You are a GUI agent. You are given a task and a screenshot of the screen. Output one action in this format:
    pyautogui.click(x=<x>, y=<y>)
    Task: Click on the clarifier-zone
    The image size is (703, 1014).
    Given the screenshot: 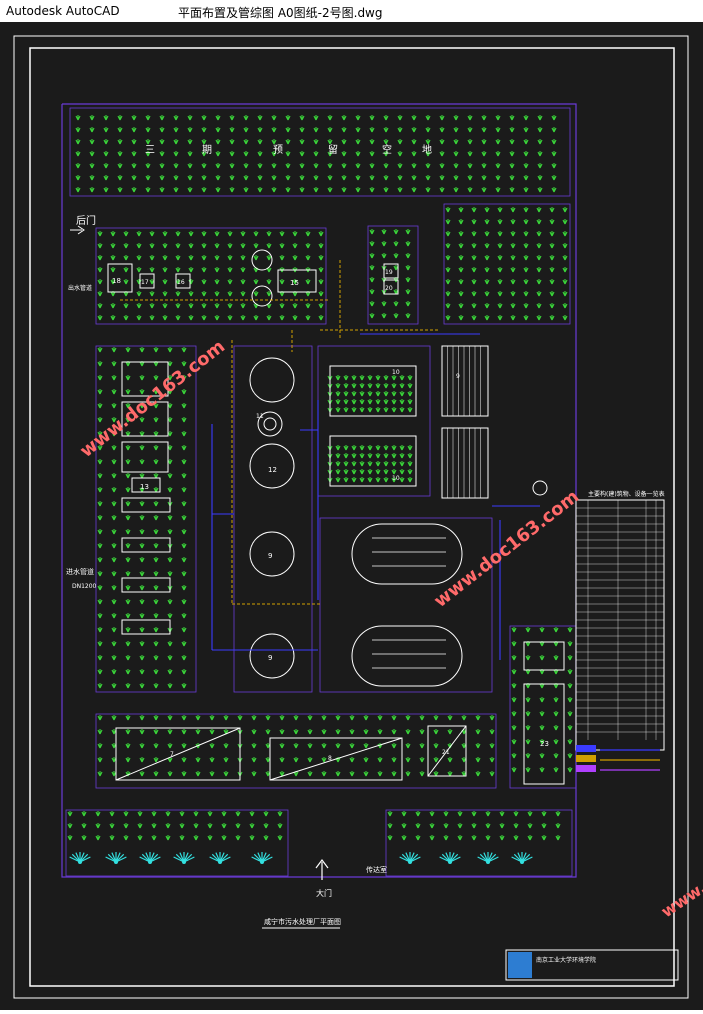 What is the action you would take?
    pyautogui.click(x=273, y=519)
    